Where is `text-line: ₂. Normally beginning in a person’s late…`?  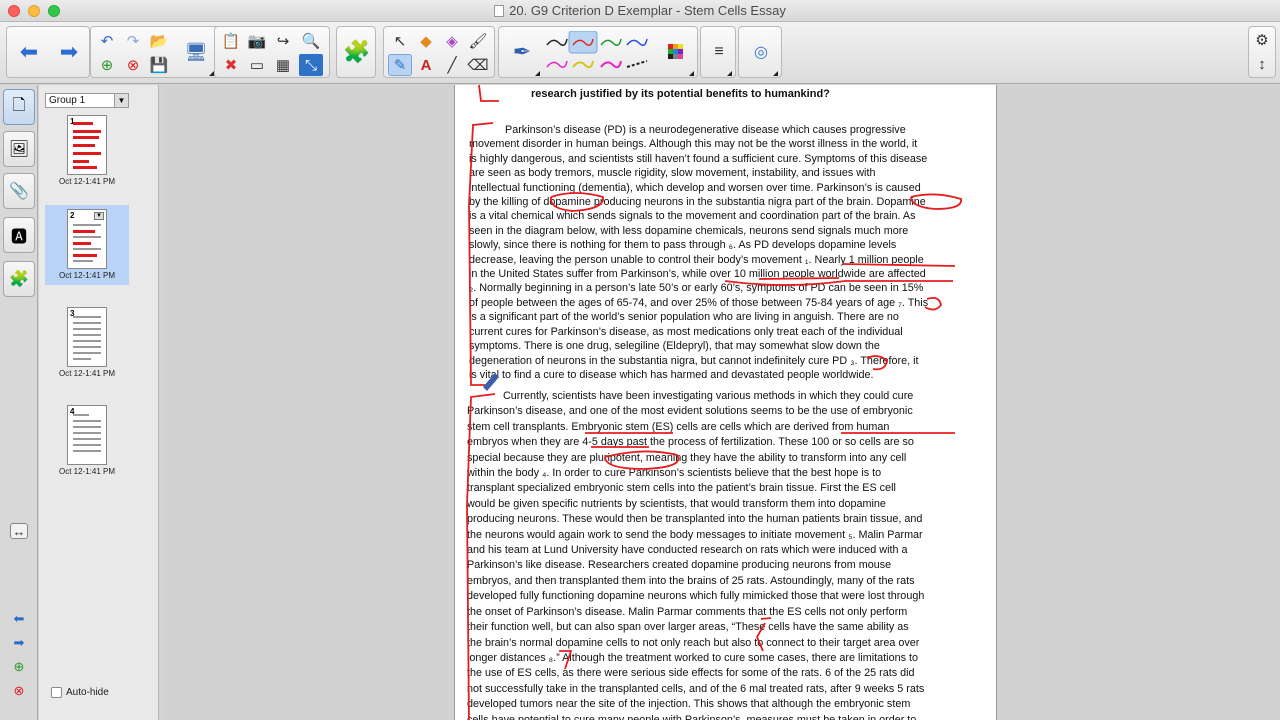
text-line: ₂. Normally beginning in a person’s late… is located at coordinates (696, 288).